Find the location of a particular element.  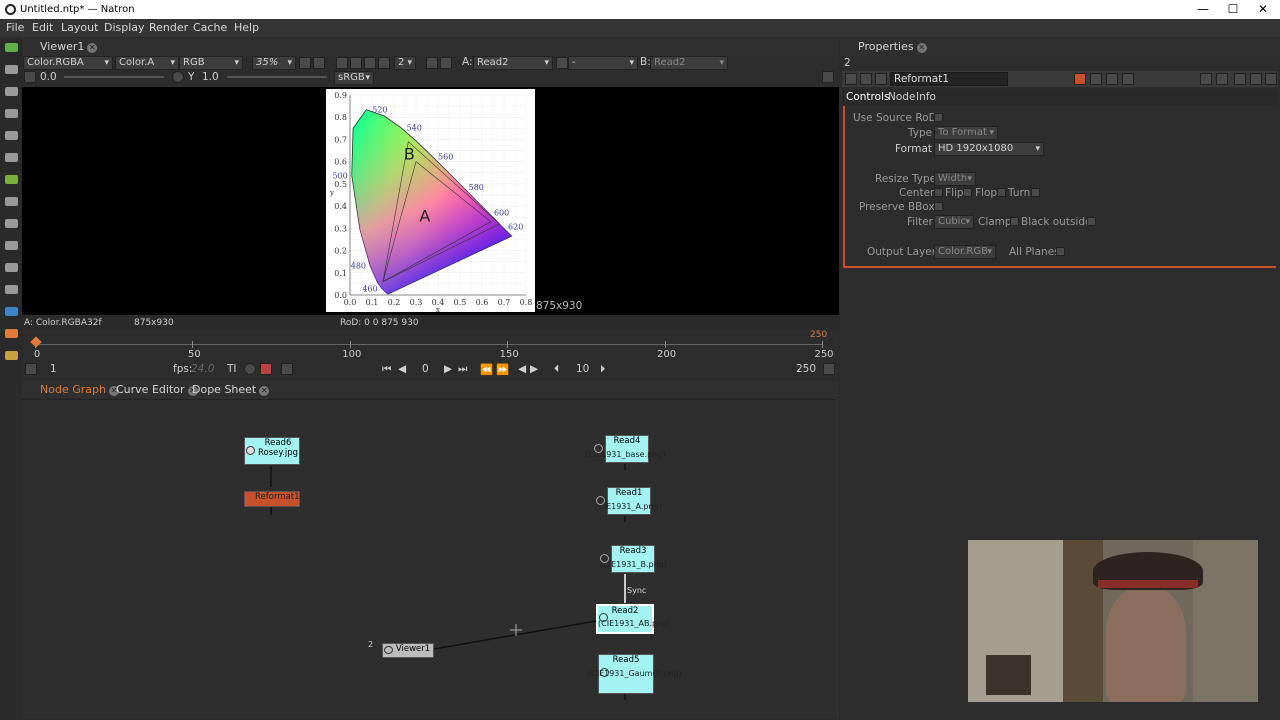

tab-dope-sheet: Dope Sheet ✕ is located at coordinates (231, 389).